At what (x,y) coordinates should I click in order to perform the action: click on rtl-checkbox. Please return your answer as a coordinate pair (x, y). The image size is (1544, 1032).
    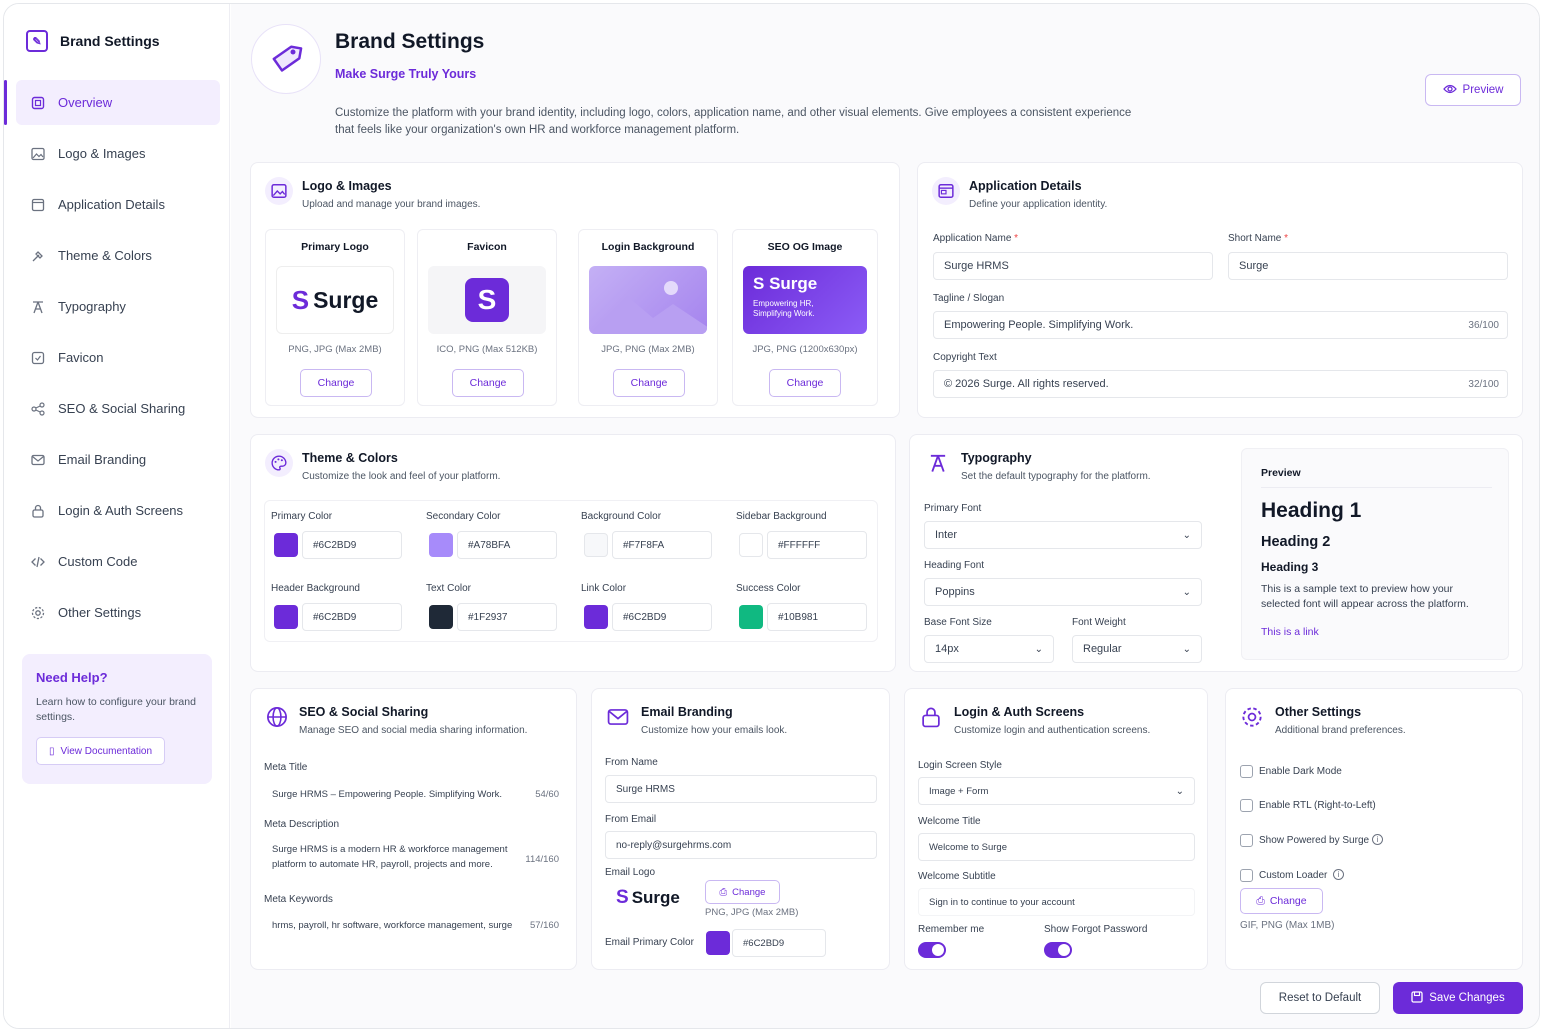
    Looking at the image, I should click on (1246, 805).